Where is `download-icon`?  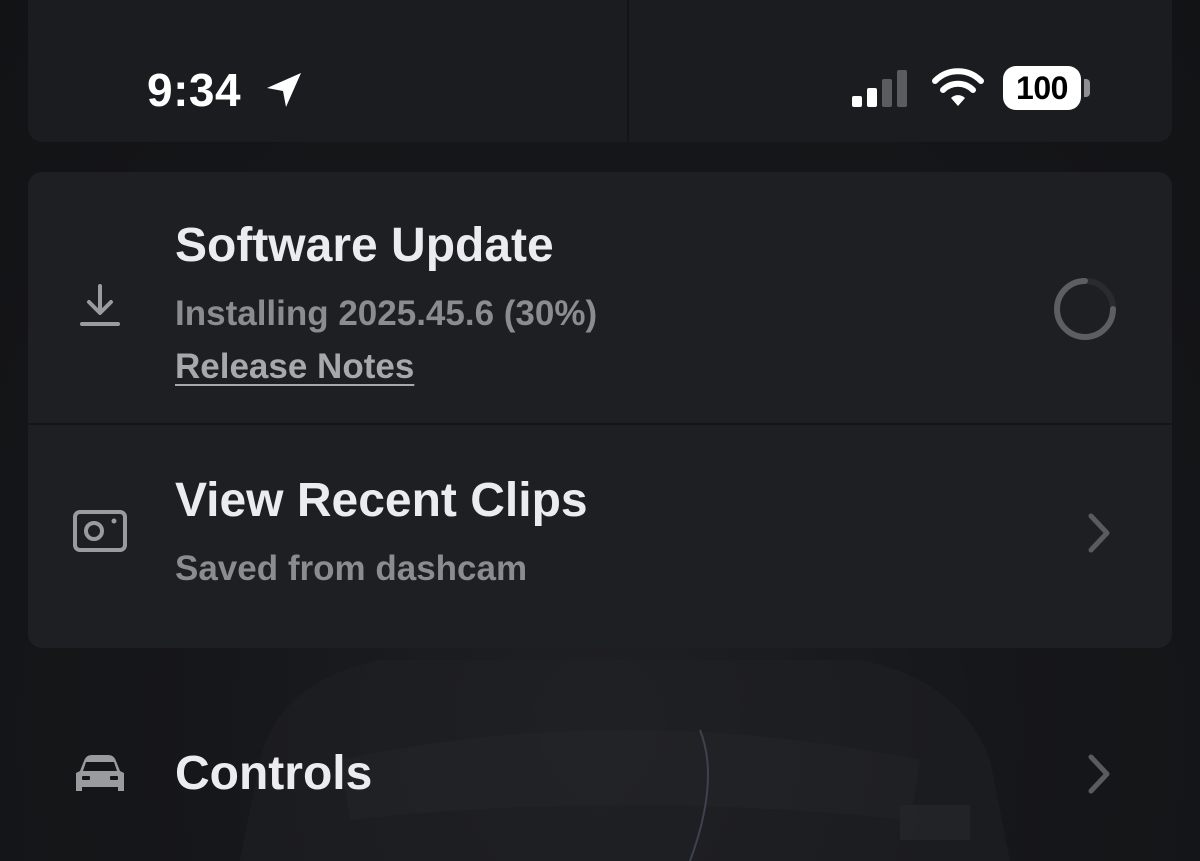 download-icon is located at coordinates (100, 305).